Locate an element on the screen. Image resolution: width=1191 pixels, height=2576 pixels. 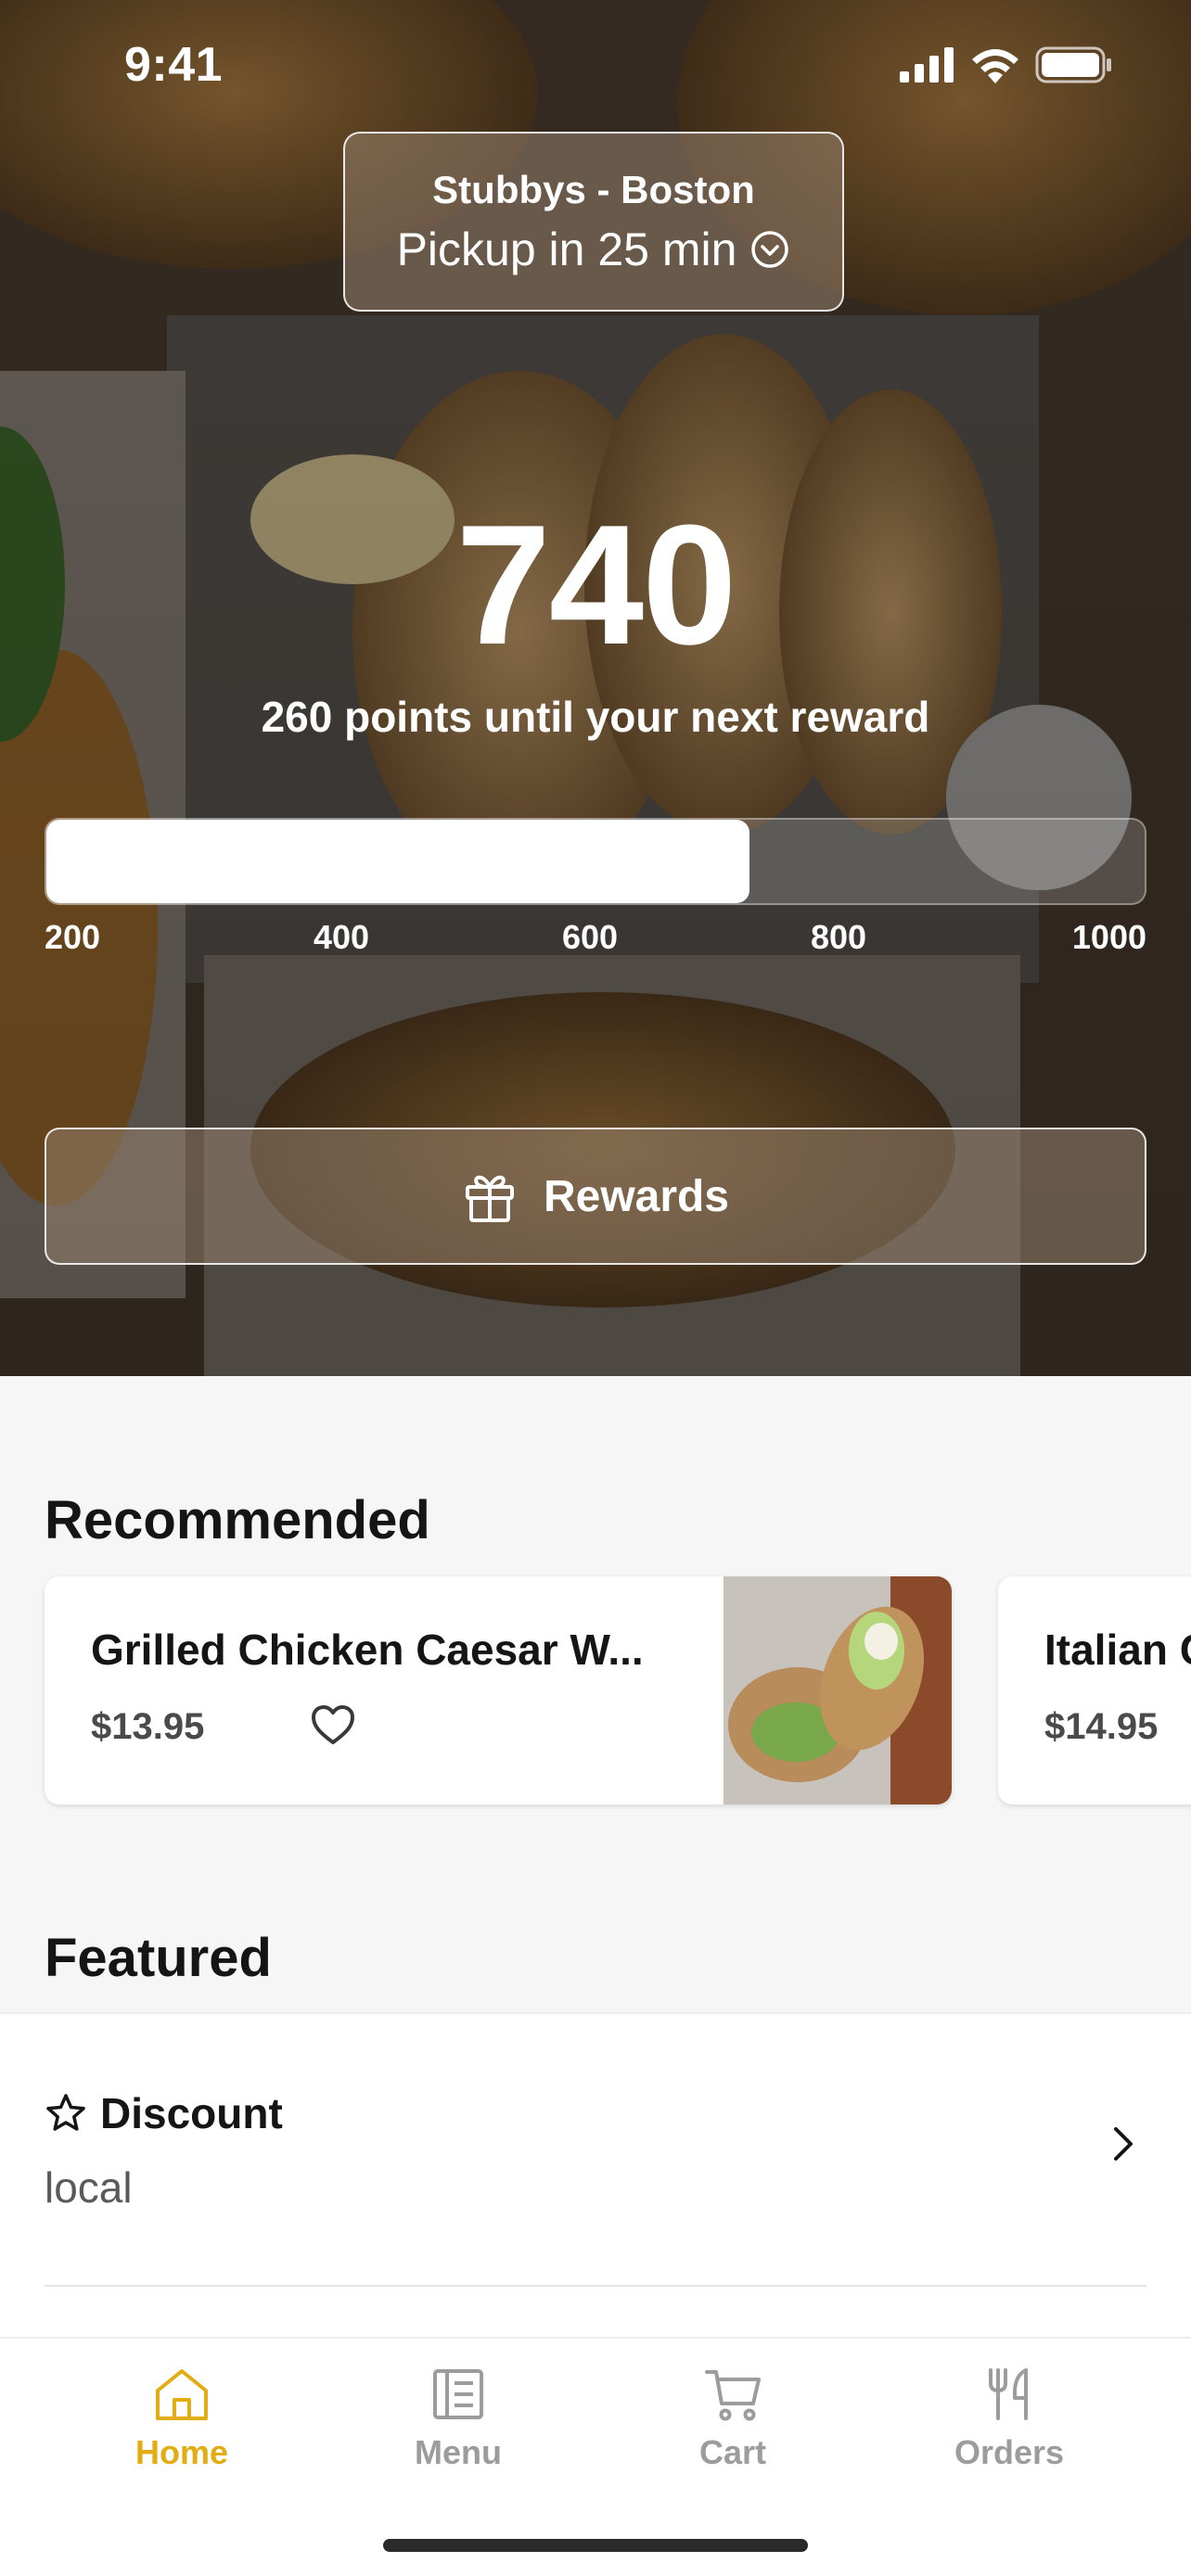
status-icons is located at coordinates (1007, 64).